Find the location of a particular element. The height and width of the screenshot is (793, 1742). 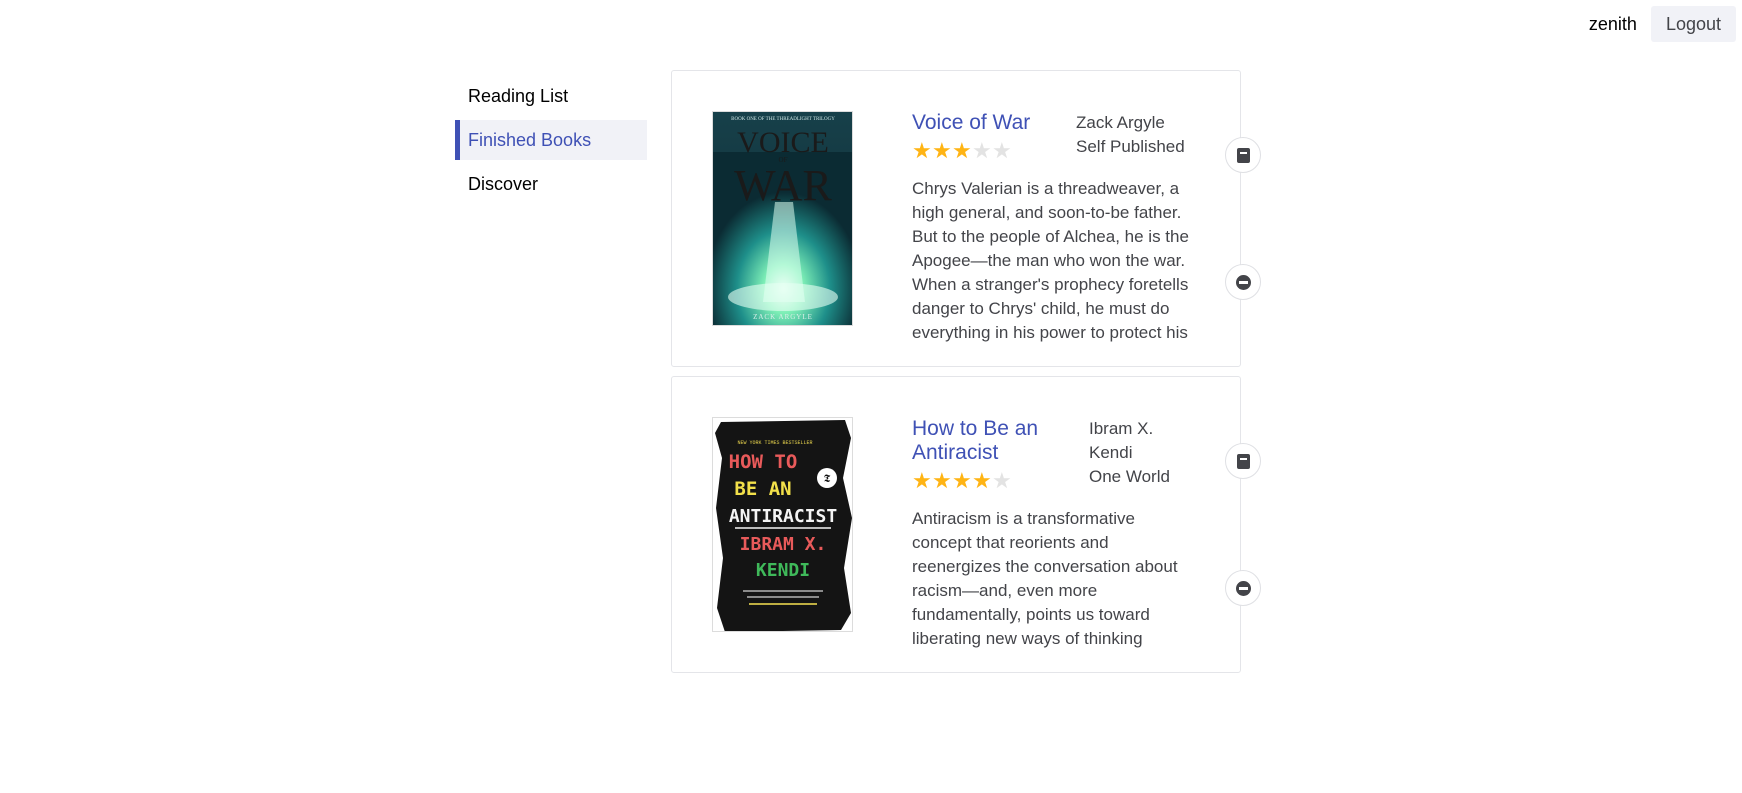

cover-title-line-3: WAR is located at coordinates (783, 185).